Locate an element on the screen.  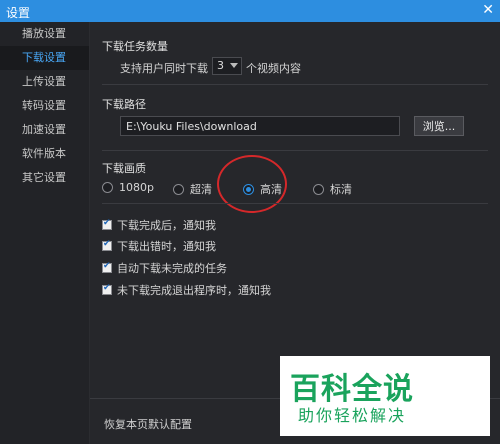
sidebar-item-acceleration: 加速设置 is located at coordinates (44, 130).